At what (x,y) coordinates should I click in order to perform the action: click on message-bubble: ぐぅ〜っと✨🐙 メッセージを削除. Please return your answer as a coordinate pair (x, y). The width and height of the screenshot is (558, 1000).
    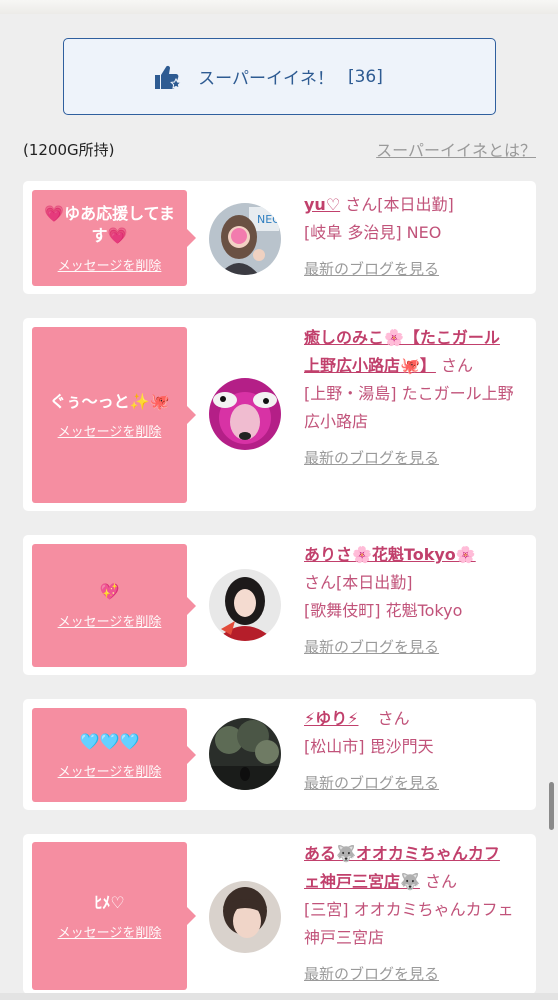
    Looking at the image, I should click on (114, 415).